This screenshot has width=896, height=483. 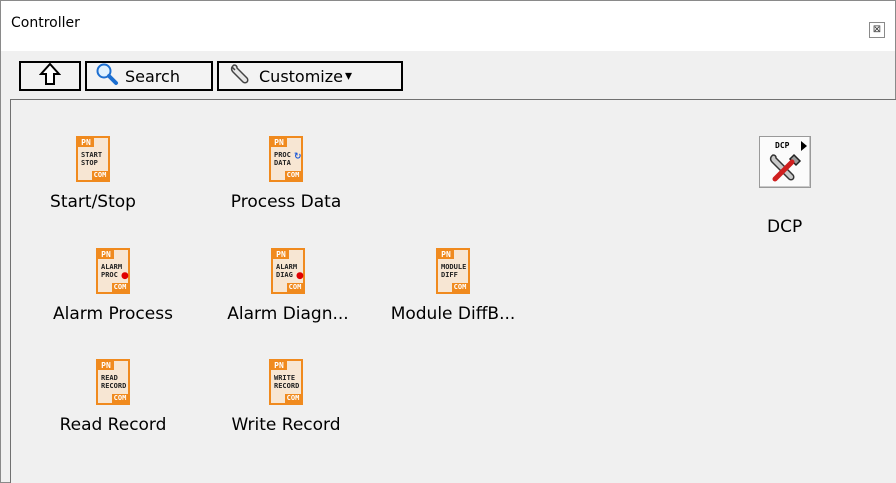 I want to click on pn-com-icon: PN READ RECORD COM, so click(x=113, y=382).